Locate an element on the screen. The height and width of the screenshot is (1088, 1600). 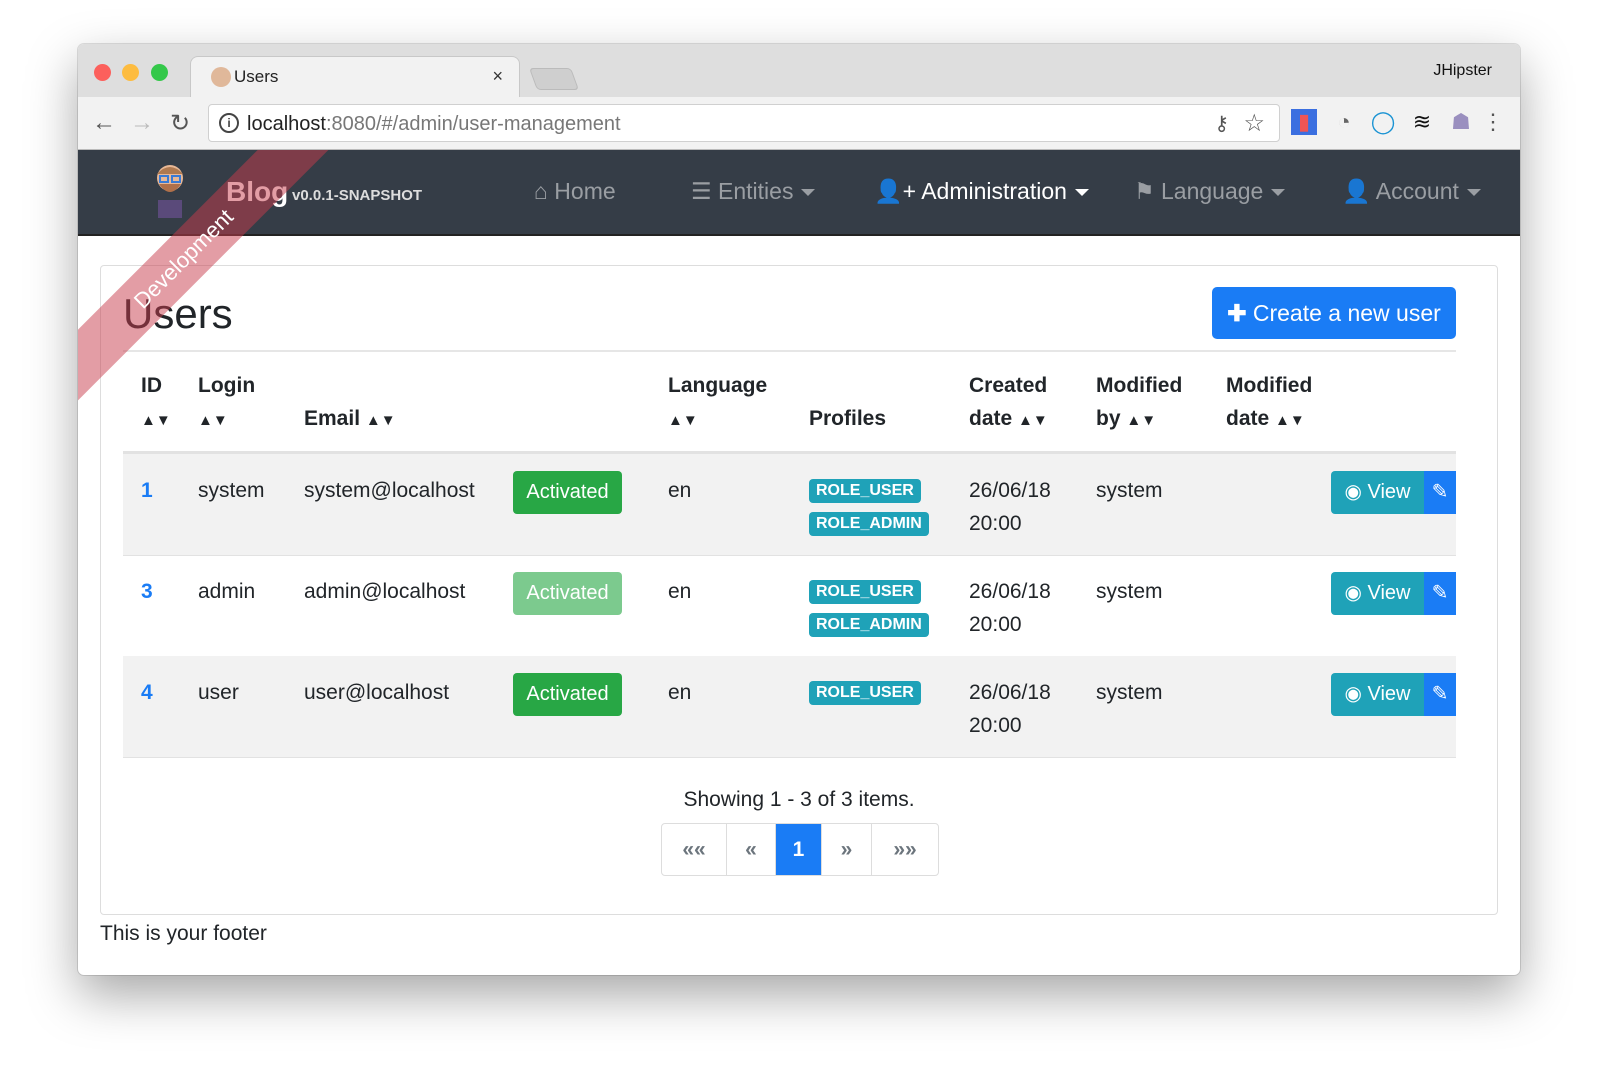
user-id-link: 4 is located at coordinates (147, 692).